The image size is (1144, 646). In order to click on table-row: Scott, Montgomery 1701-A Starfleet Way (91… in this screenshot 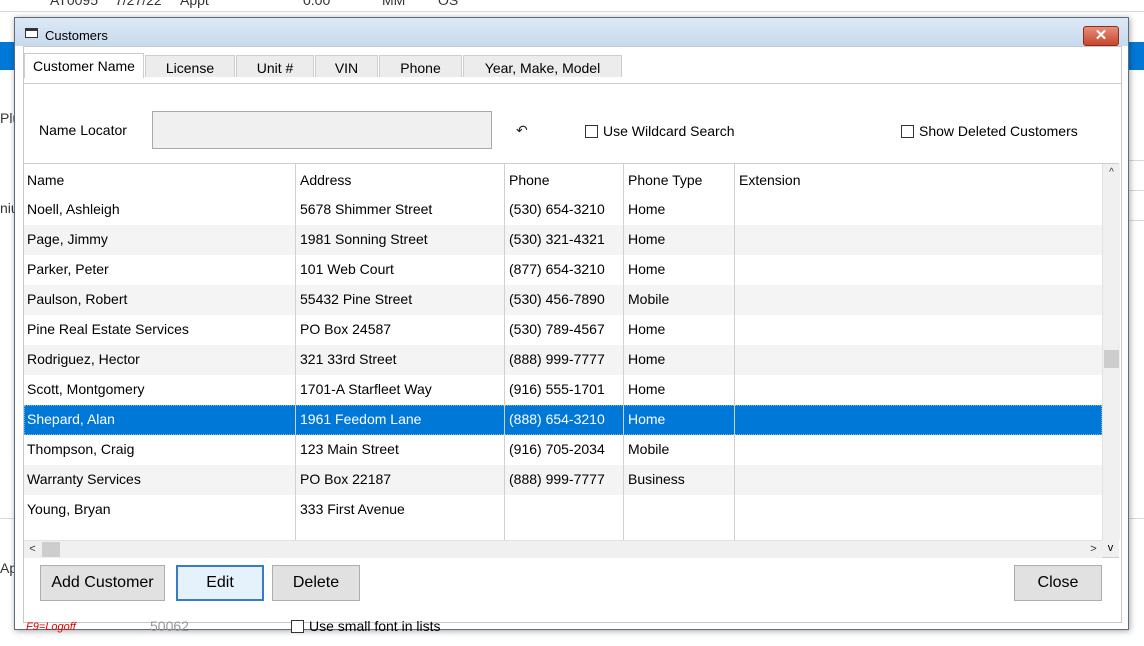, I will do `click(563, 390)`.